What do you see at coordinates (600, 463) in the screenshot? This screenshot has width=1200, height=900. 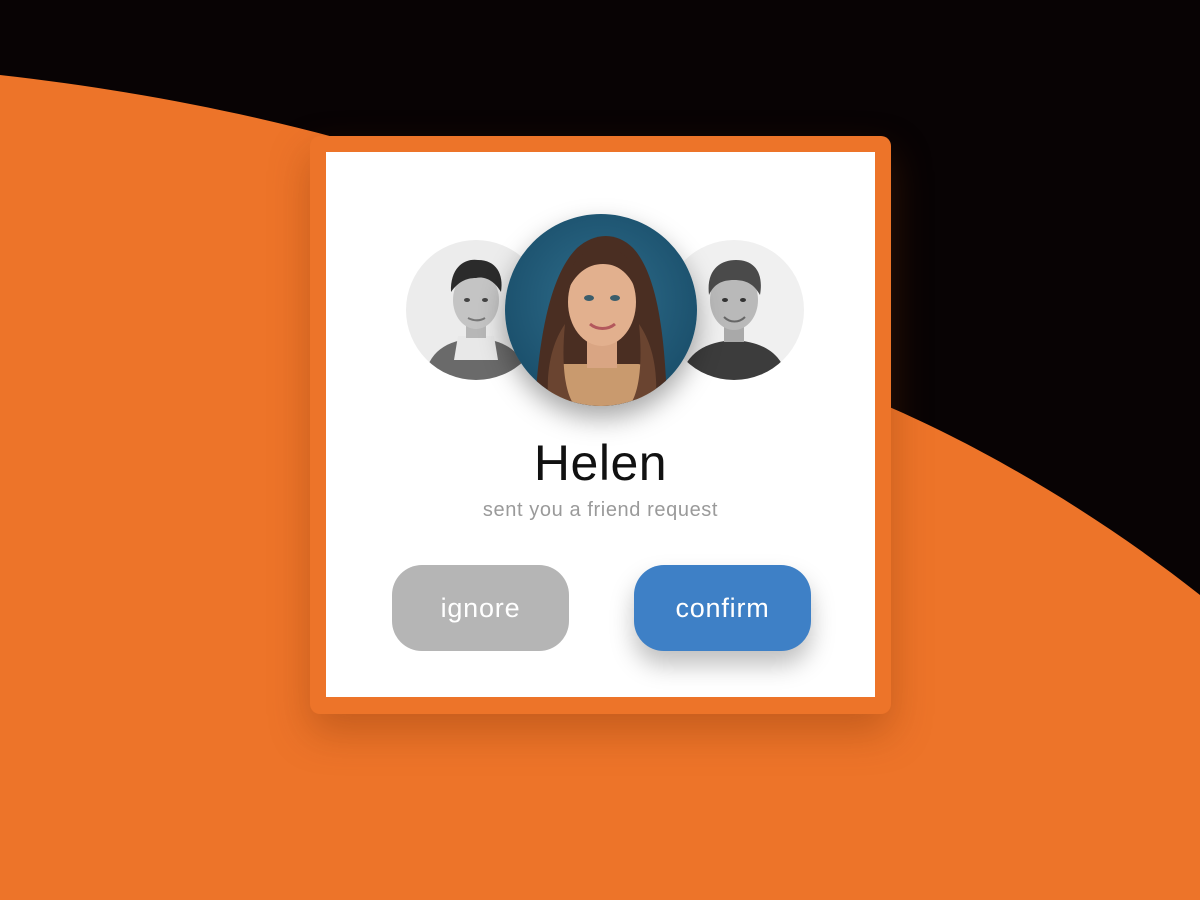 I see `requester-name: Helen` at bounding box center [600, 463].